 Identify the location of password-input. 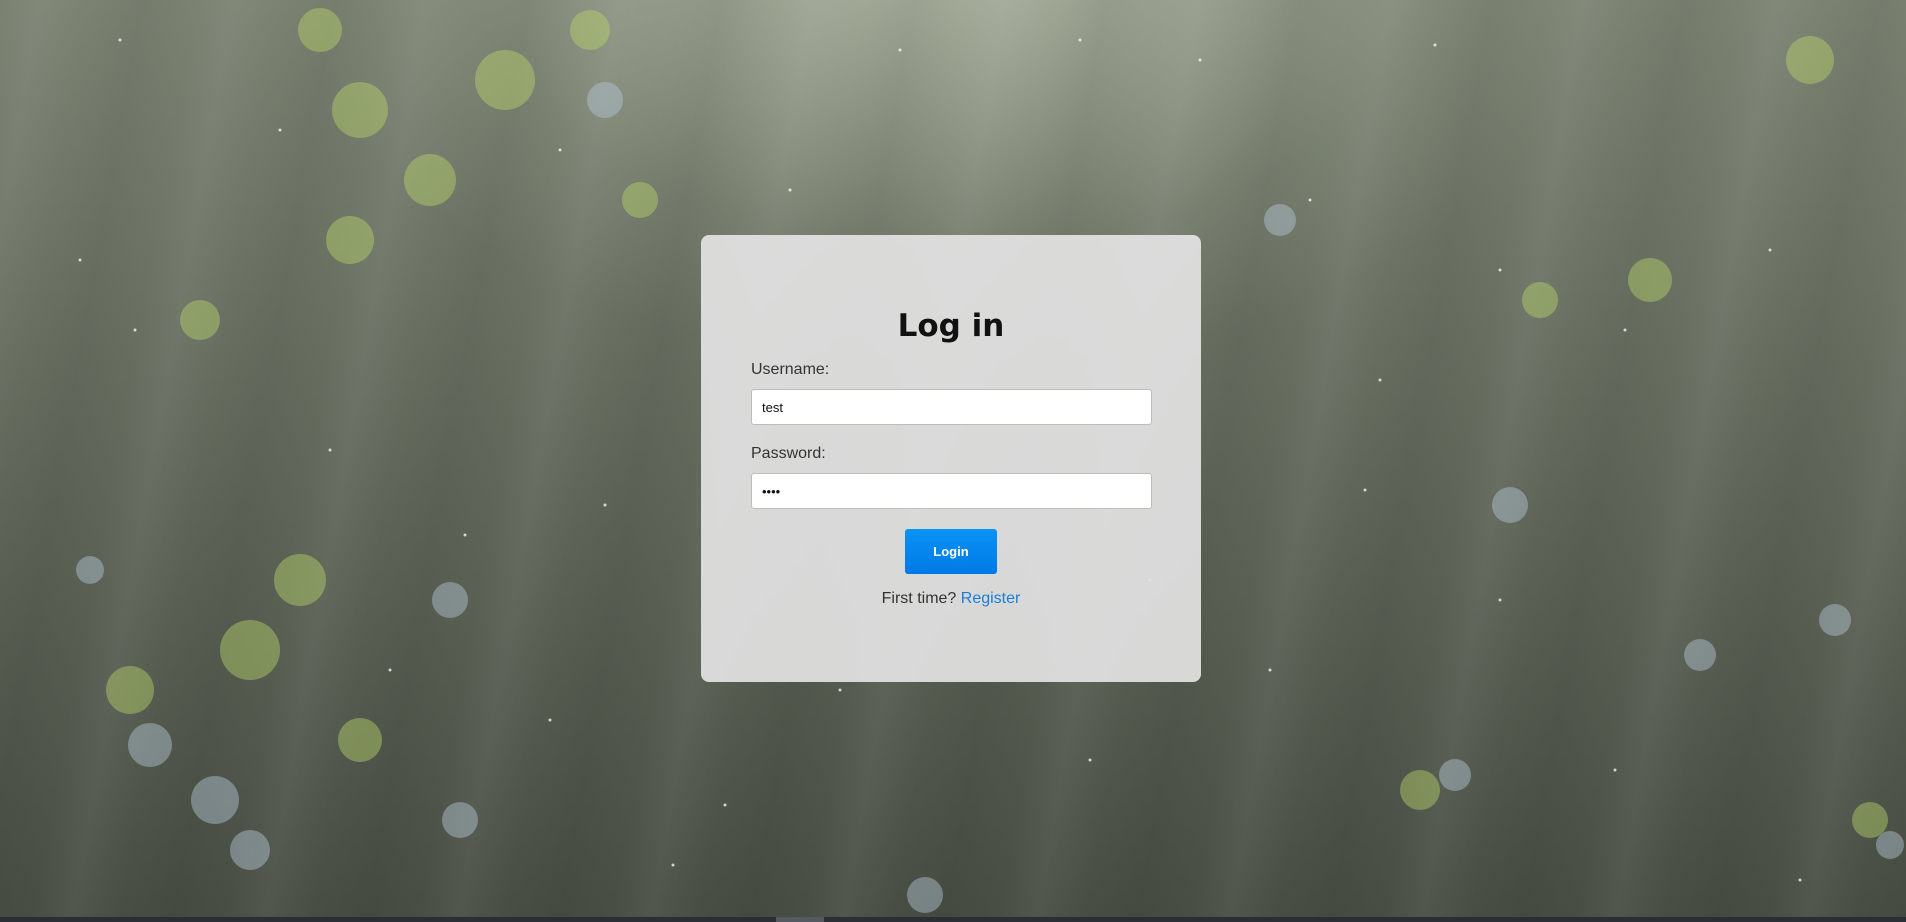
(951, 491).